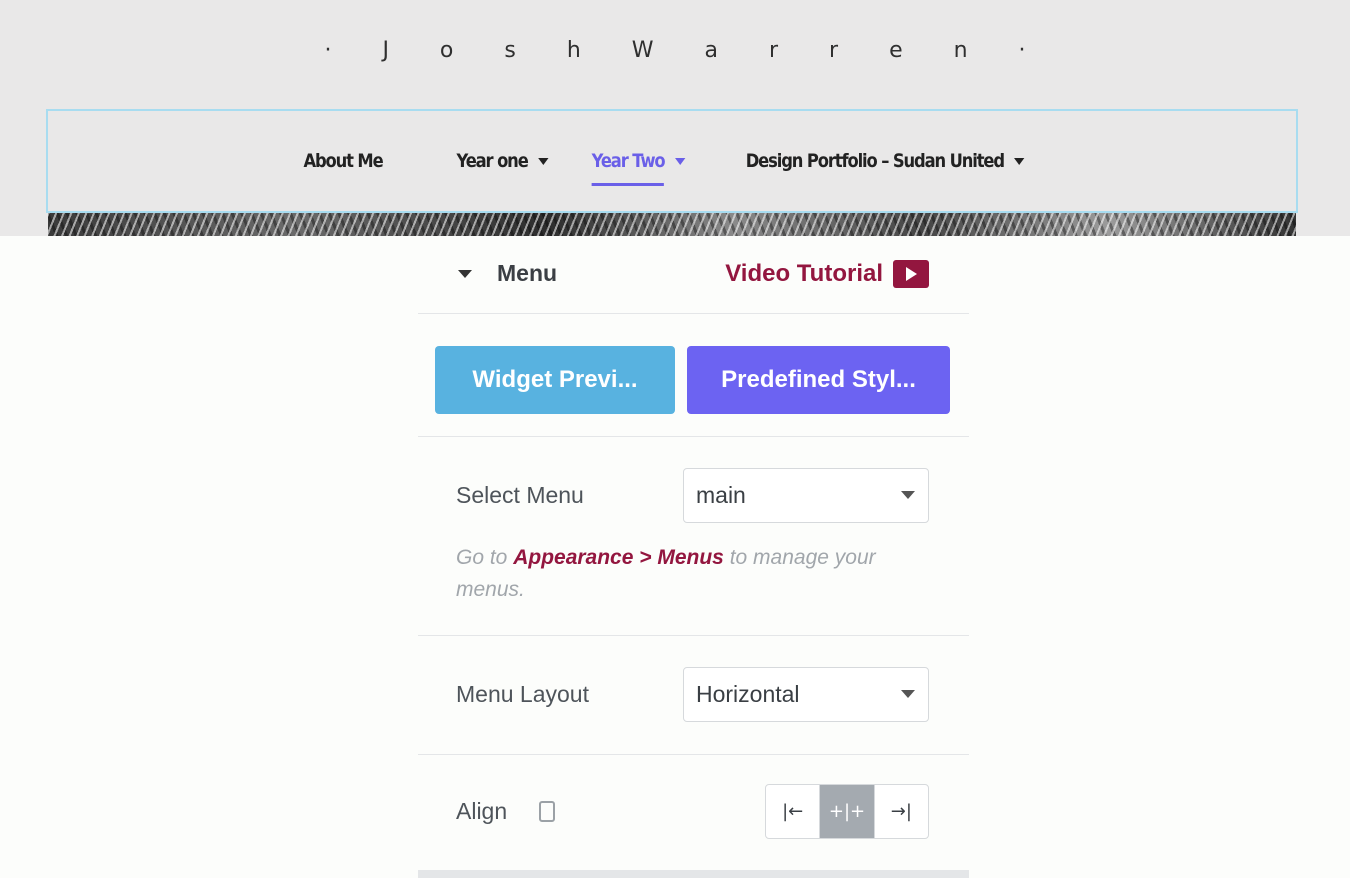 This screenshot has width=1350, height=878. What do you see at coordinates (804, 273) in the screenshot?
I see `video-tutorial-label: Video Tutorial` at bounding box center [804, 273].